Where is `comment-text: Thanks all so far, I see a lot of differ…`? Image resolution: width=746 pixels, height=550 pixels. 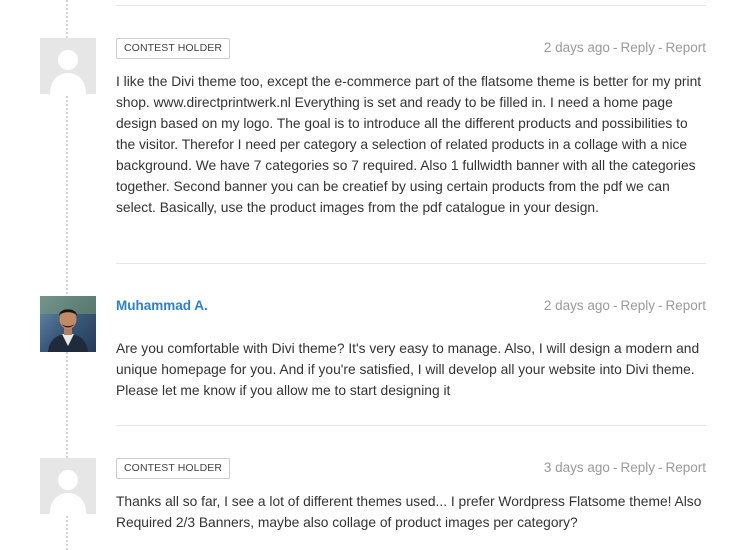
comment-text: Thanks all so far, I see a lot of differ… is located at coordinates (409, 512).